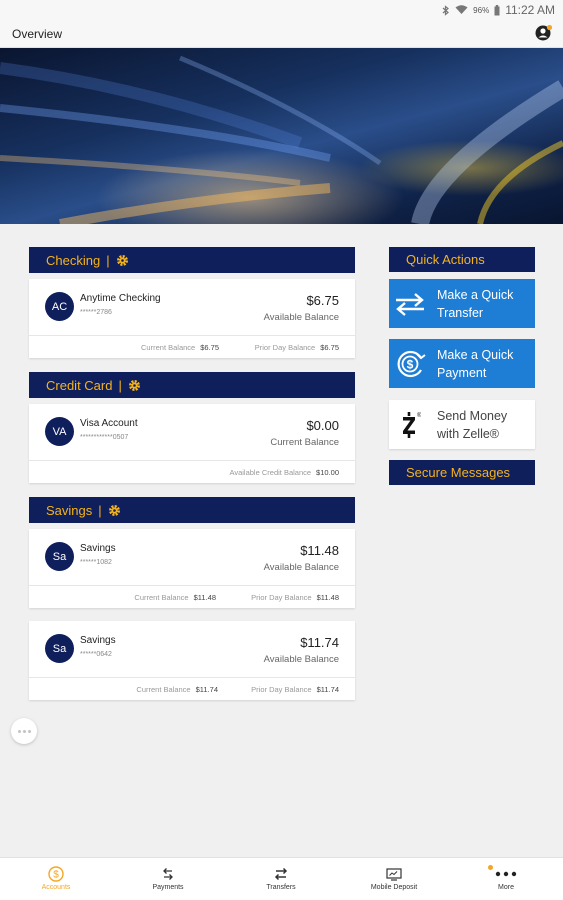 The width and height of the screenshot is (563, 900). I want to click on account-name: Anytime Checking, so click(120, 298).